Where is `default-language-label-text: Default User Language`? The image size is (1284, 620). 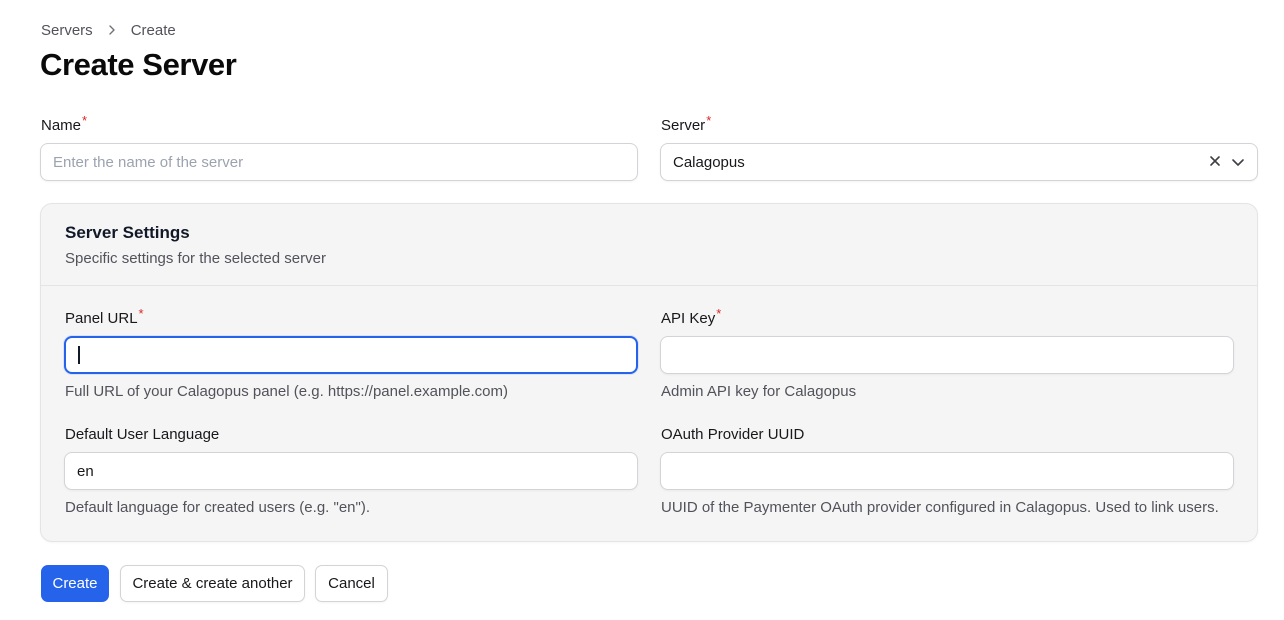
default-language-label-text: Default User Language is located at coordinates (142, 434).